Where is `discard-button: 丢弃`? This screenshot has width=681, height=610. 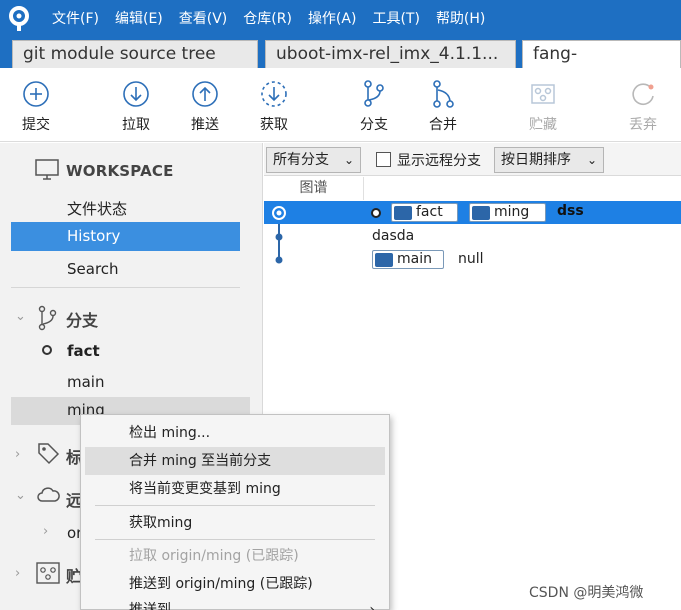
discard-button: 丢弃 is located at coordinates (643, 106).